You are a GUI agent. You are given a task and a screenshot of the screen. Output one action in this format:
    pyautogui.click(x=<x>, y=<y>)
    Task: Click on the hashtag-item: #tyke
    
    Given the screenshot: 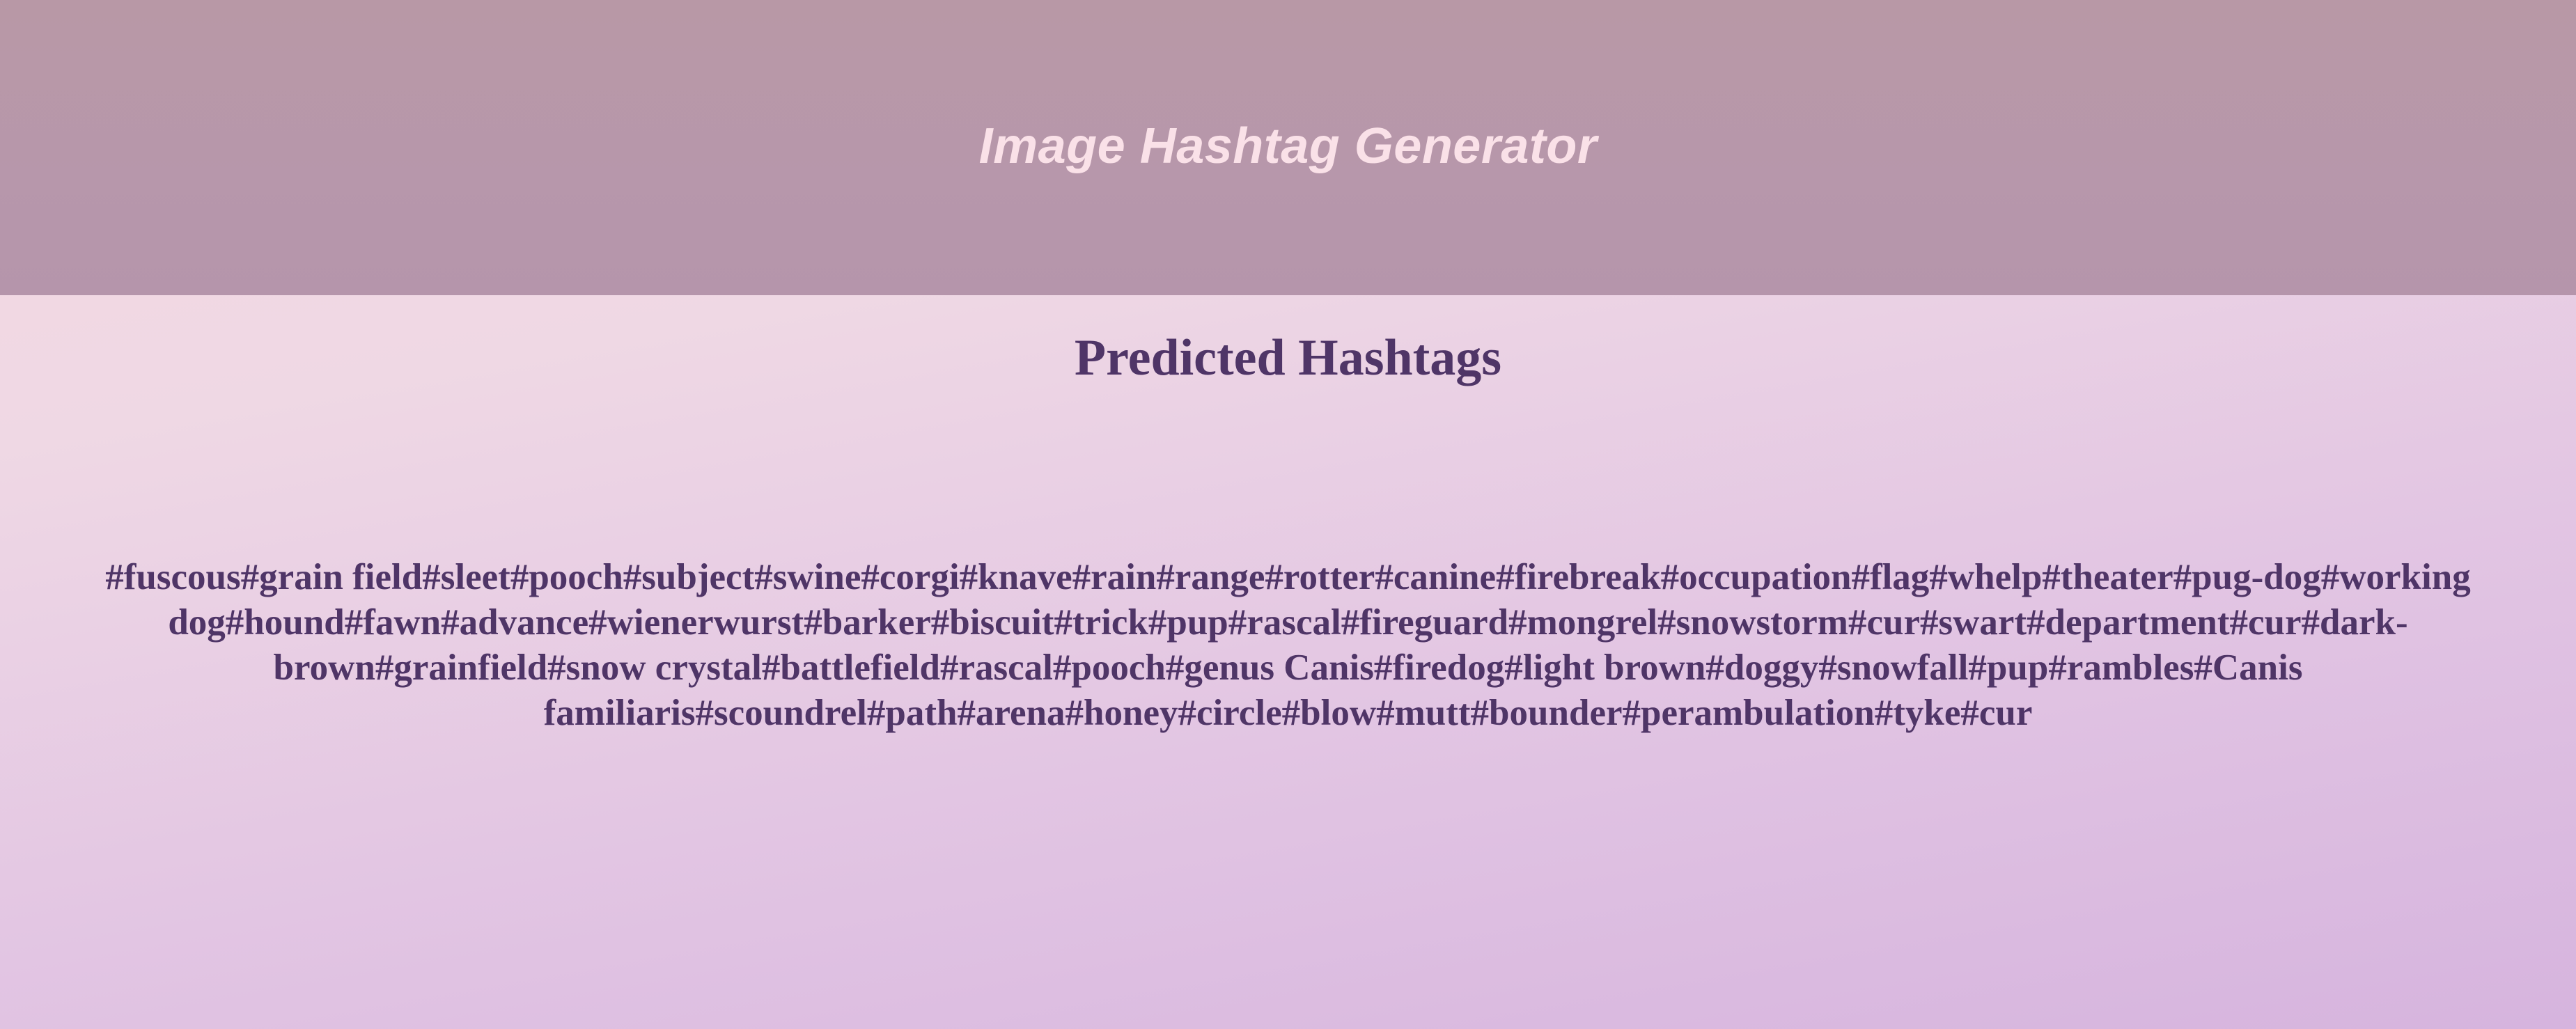 What is the action you would take?
    pyautogui.click(x=1918, y=713)
    